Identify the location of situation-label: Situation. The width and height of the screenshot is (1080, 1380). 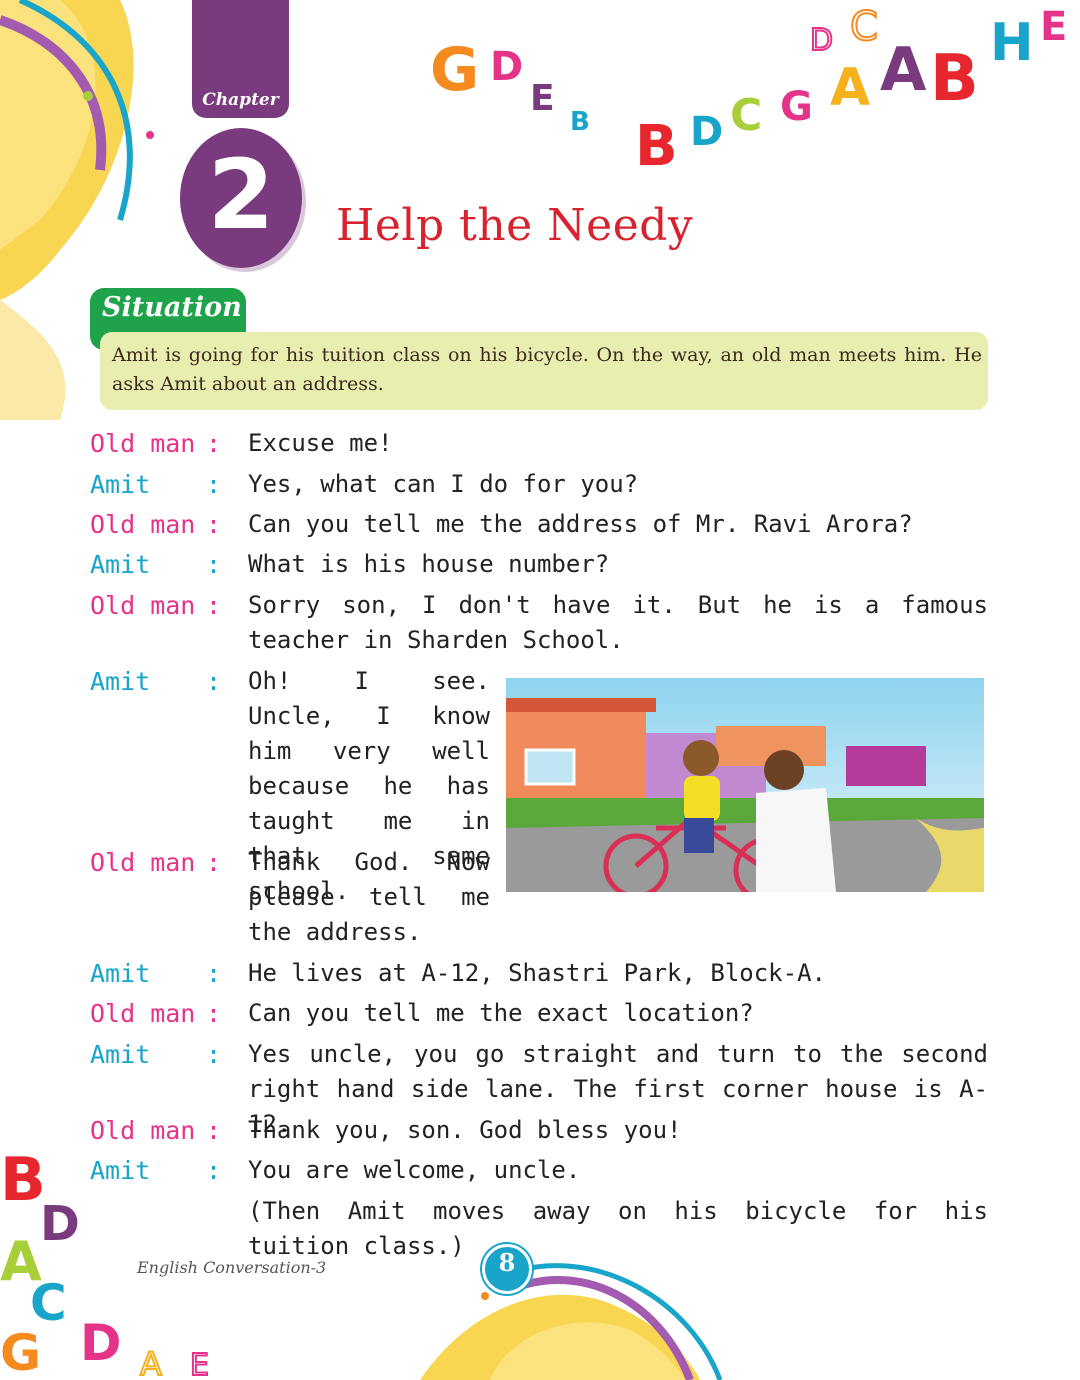
(172, 307).